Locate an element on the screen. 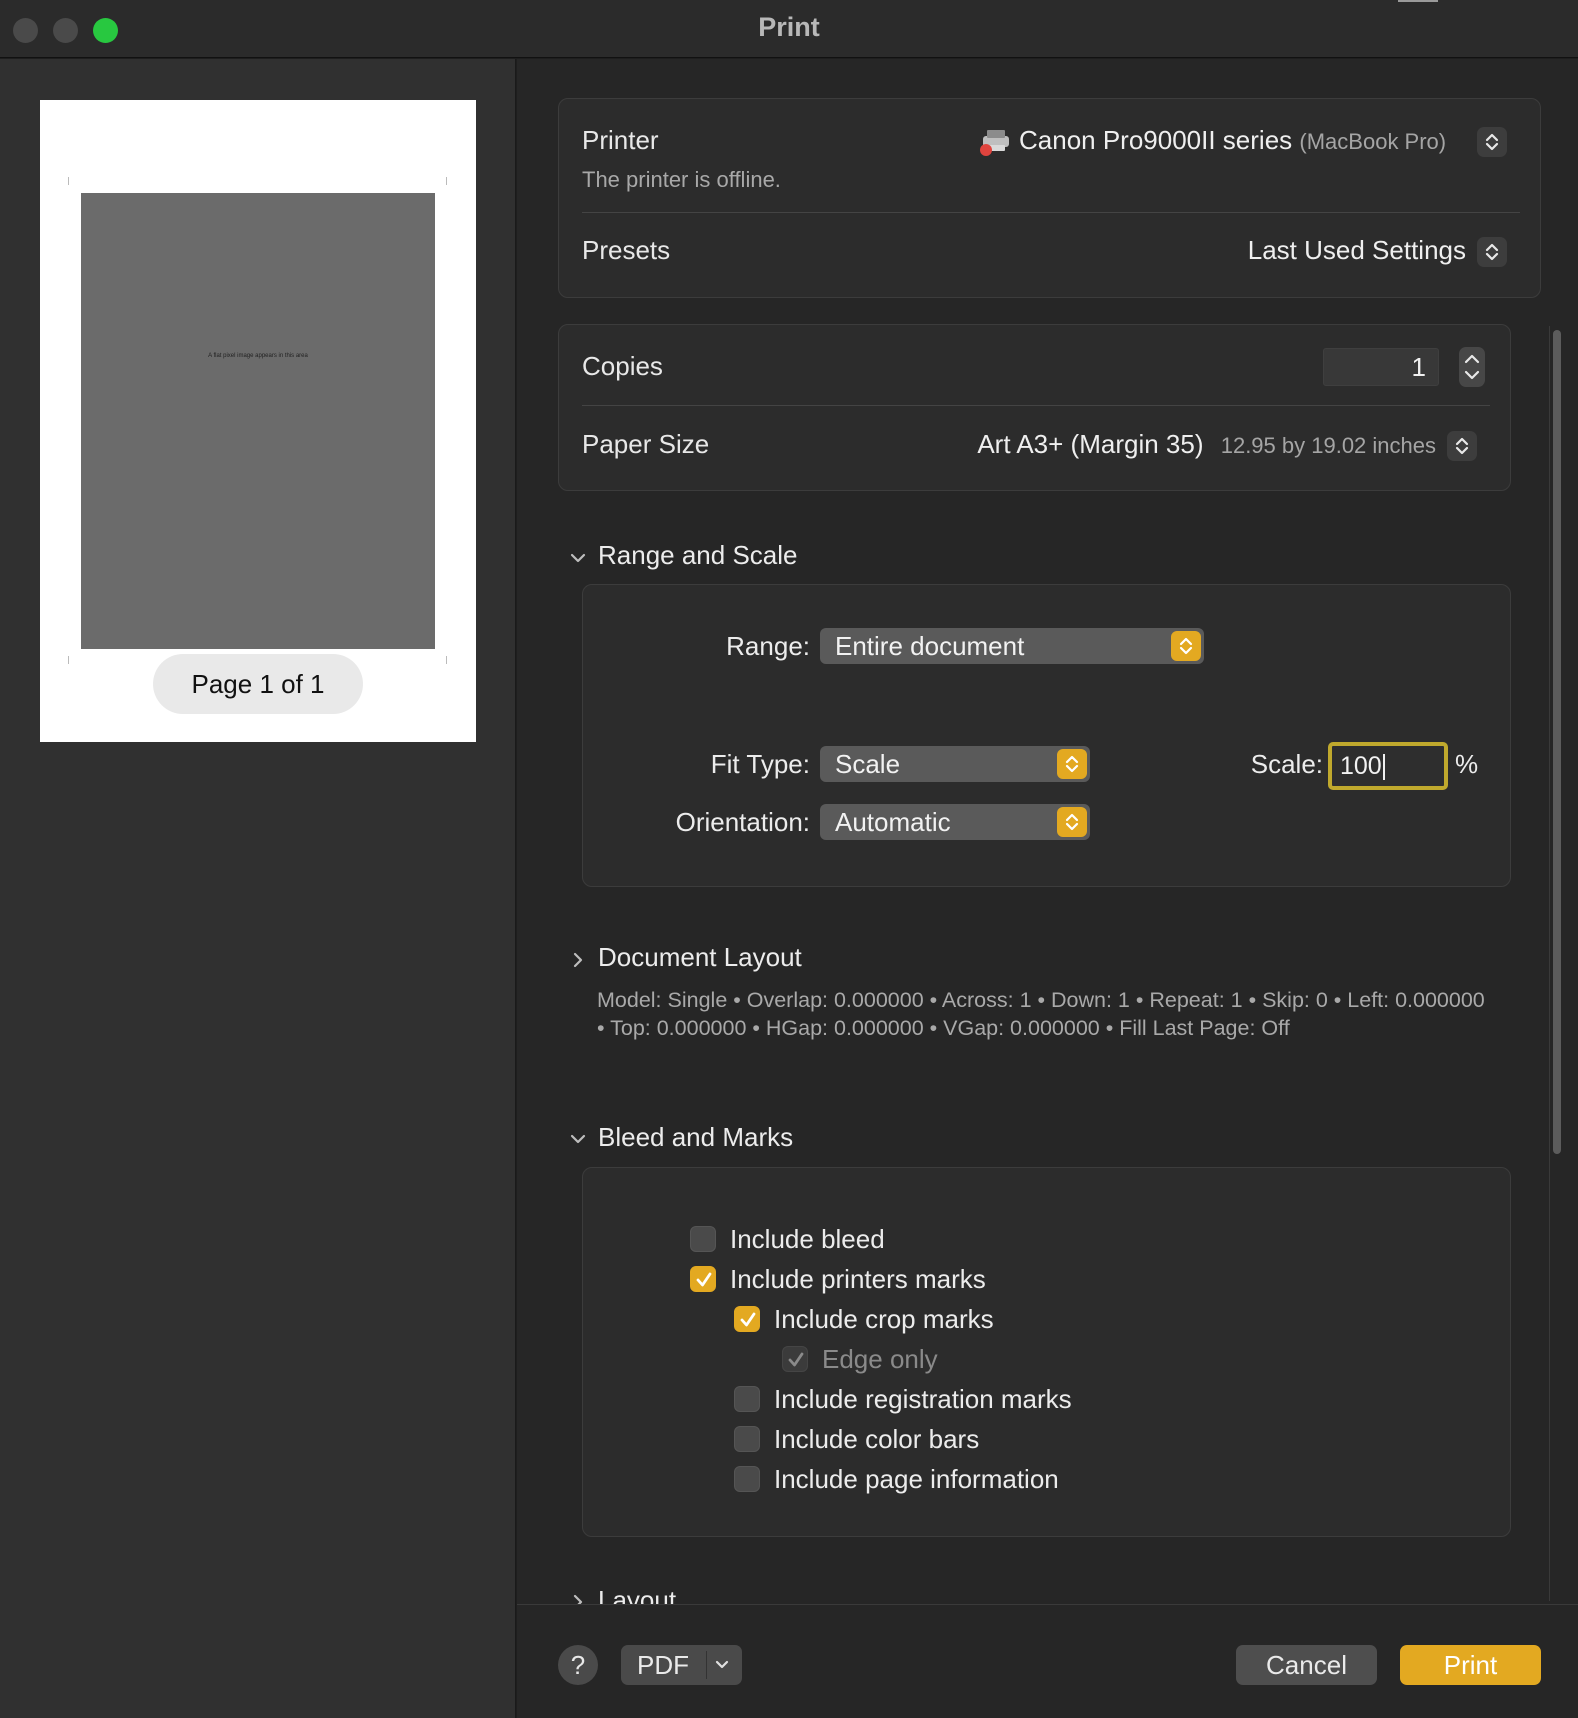 The width and height of the screenshot is (1578, 1718). range-select: Entire document is located at coordinates (1012, 646).